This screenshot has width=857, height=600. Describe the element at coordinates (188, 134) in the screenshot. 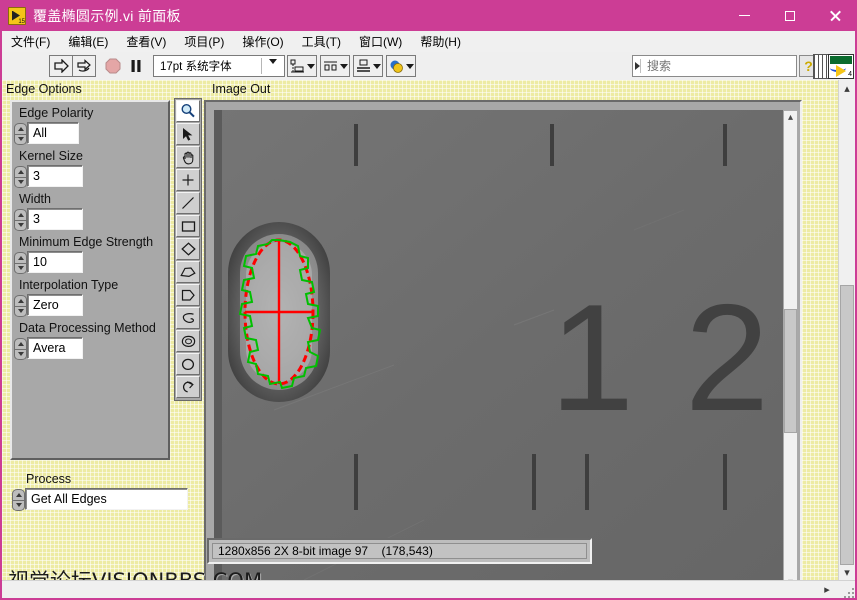

I see `selection-arrow-tool` at that location.